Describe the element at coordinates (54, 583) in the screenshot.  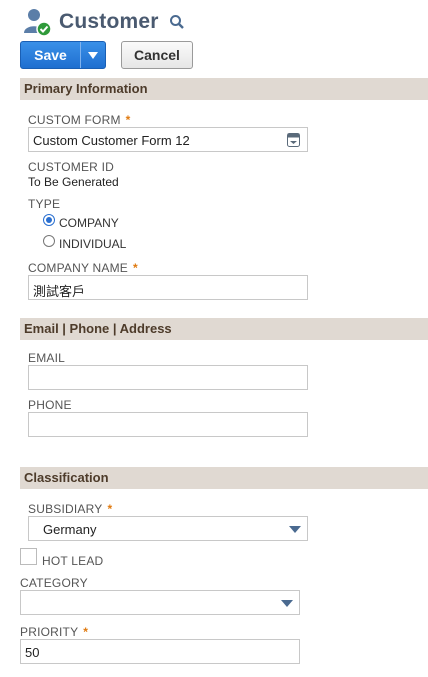
I see `category-label: CATEGORY` at that location.